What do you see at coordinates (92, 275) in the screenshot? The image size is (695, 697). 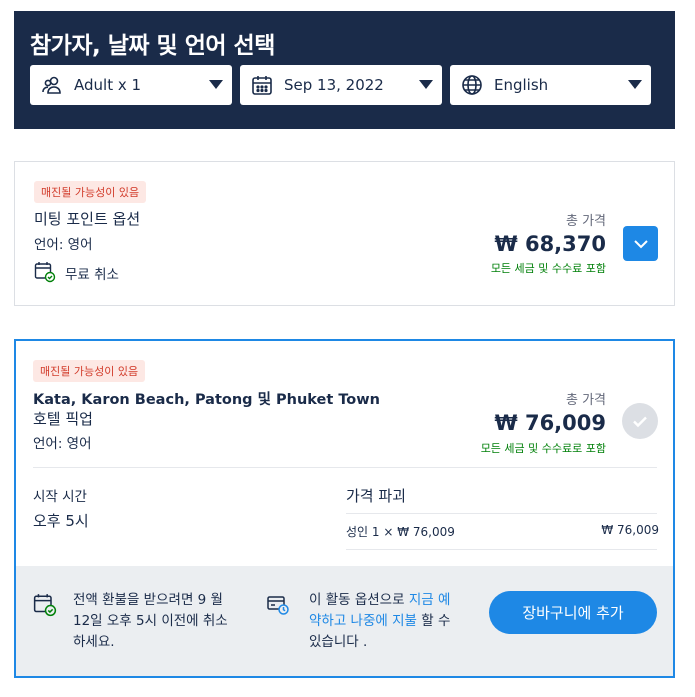 I see `free-cancellation-label: 무료 취소` at bounding box center [92, 275].